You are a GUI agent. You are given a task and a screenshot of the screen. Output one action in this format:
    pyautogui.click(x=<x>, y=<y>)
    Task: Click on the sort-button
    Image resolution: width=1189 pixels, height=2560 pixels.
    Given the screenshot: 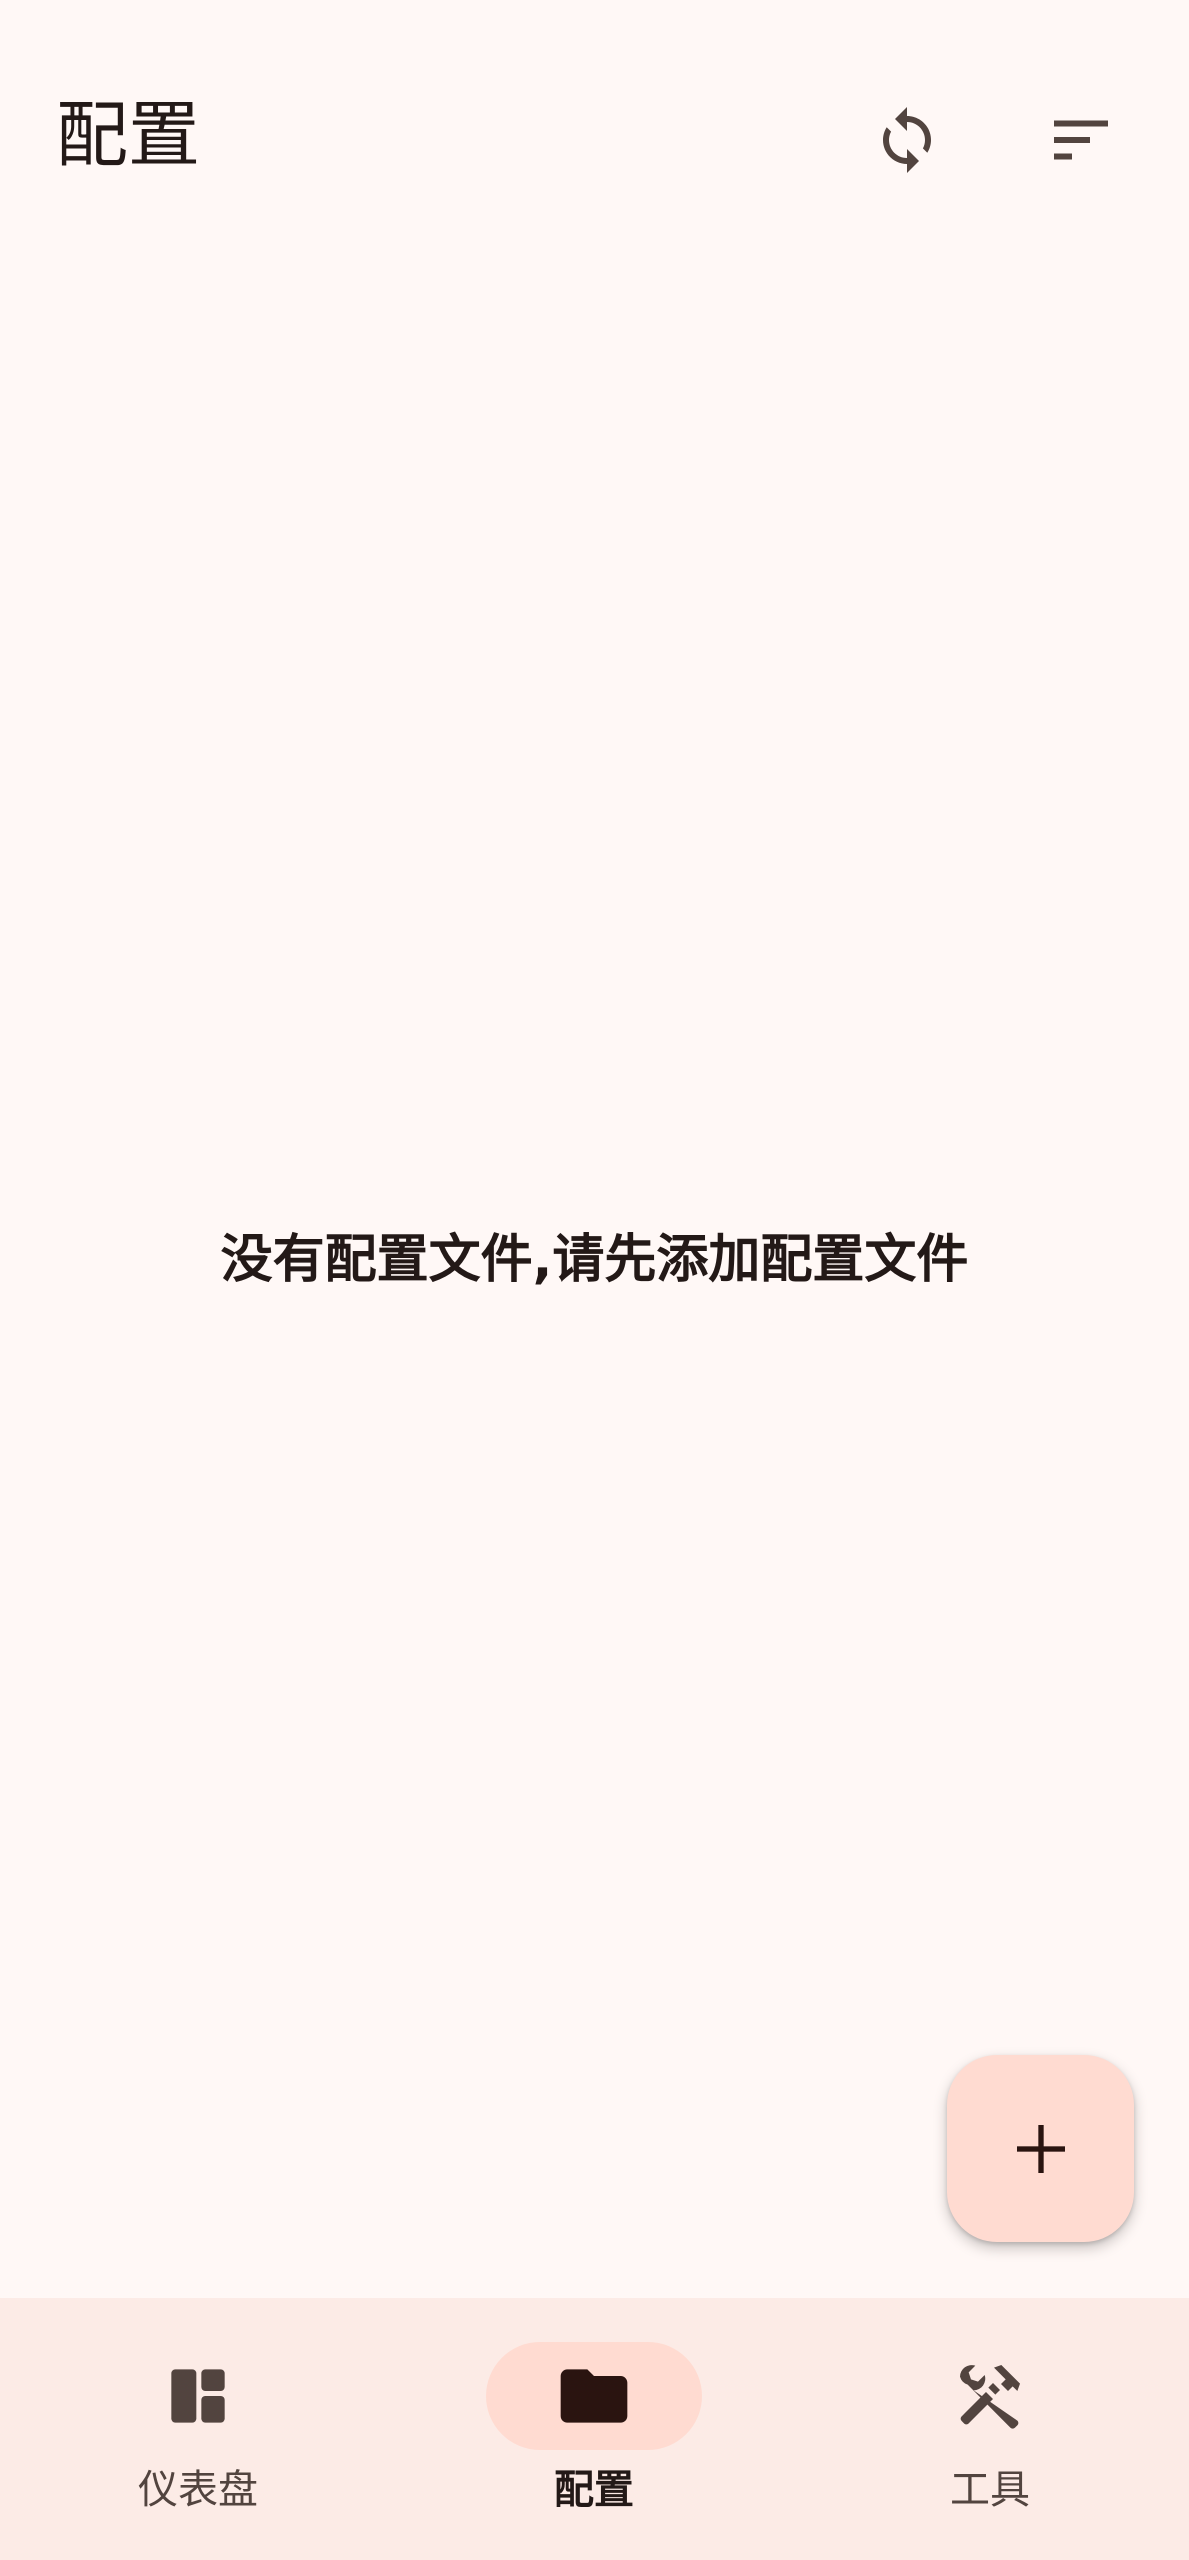 What is the action you would take?
    pyautogui.click(x=1081, y=140)
    